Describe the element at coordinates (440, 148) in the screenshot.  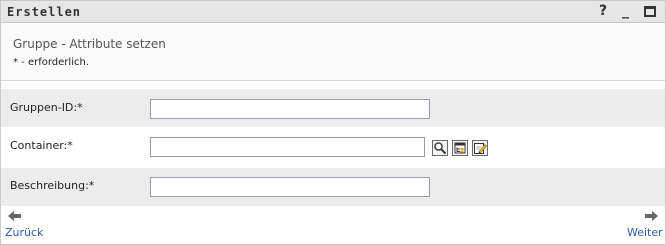
I see `magnifier-icon` at that location.